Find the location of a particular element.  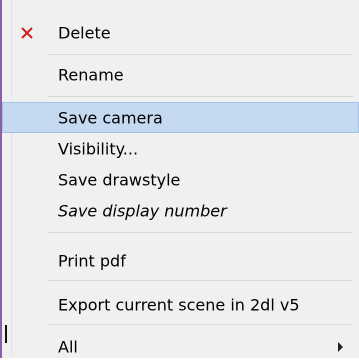

chevron-right-icon is located at coordinates (340, 347).